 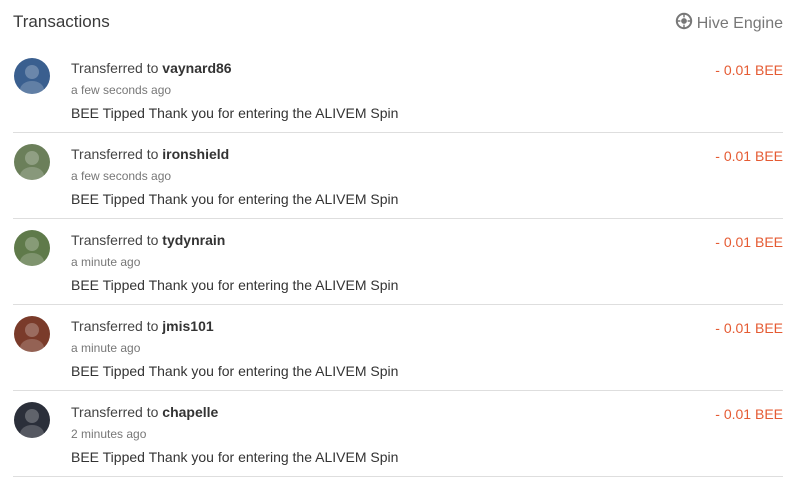 I want to click on hive-engine-icon, so click(x=684, y=23).